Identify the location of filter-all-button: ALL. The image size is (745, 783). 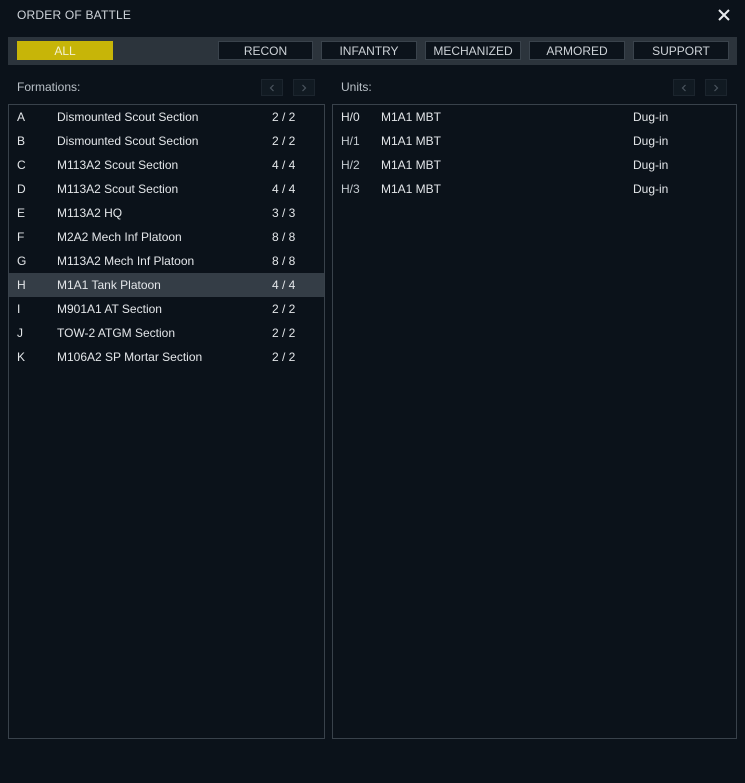
(65, 50).